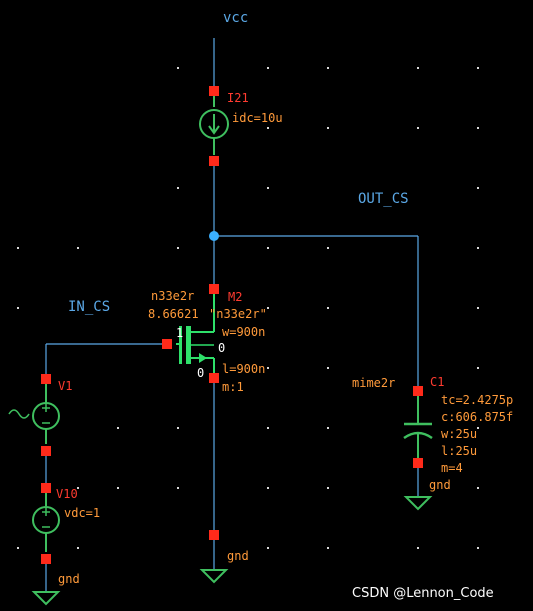 This screenshot has height=611, width=533. What do you see at coordinates (235, 297) in the screenshot?
I see `m2-name: M2` at bounding box center [235, 297].